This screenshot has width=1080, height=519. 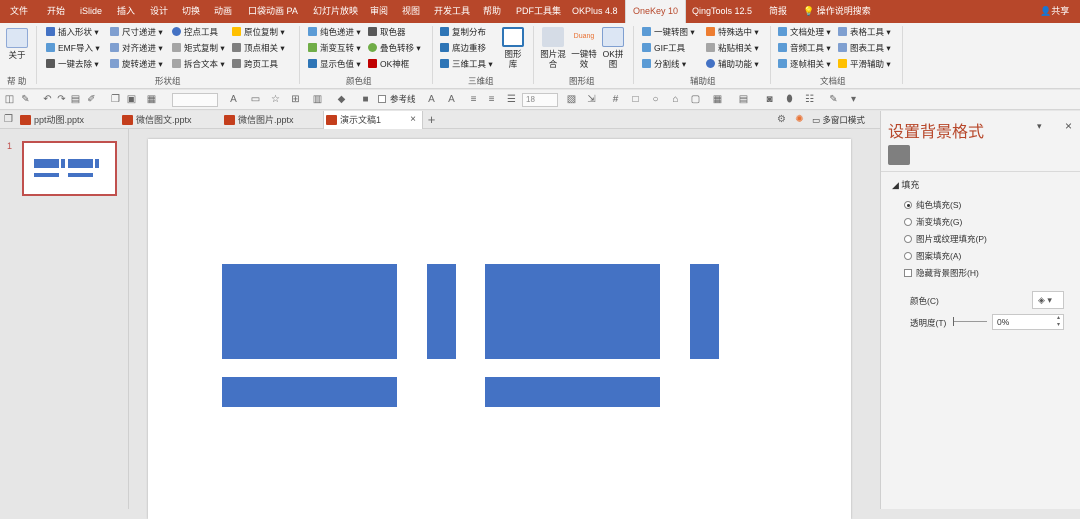 What do you see at coordinates (273, 11) in the screenshot?
I see `tab-pocket-animation: 口袋动画 PA` at bounding box center [273, 11].